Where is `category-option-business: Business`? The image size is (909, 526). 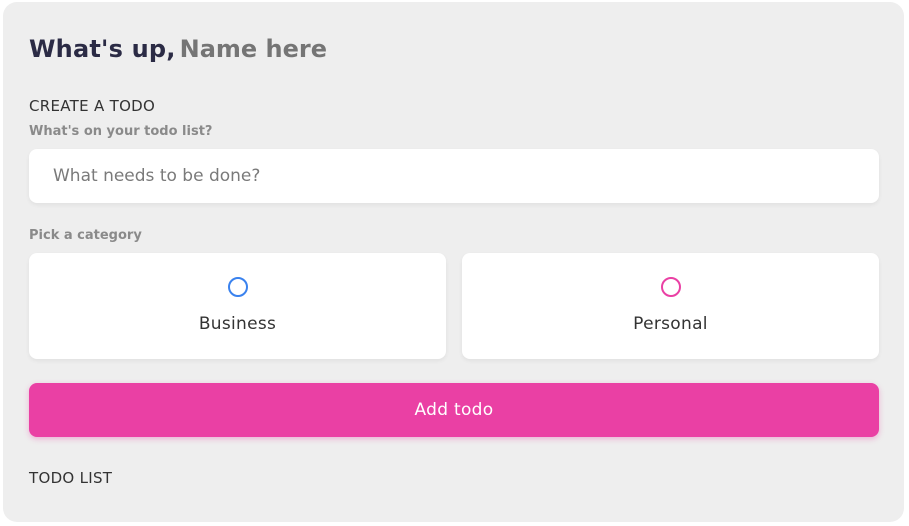 category-option-business: Business is located at coordinates (237, 306).